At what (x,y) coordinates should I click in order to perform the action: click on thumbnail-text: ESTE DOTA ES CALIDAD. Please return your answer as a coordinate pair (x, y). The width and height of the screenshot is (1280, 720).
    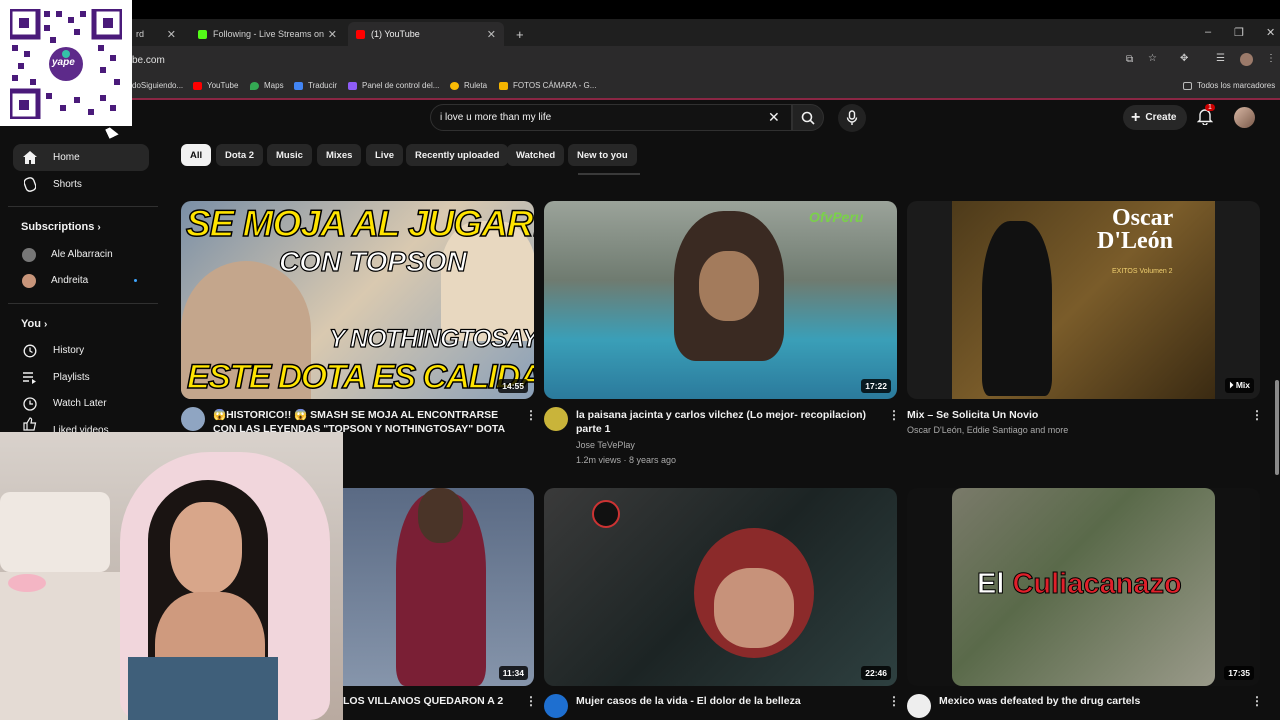
    Looking at the image, I should click on (360, 377).